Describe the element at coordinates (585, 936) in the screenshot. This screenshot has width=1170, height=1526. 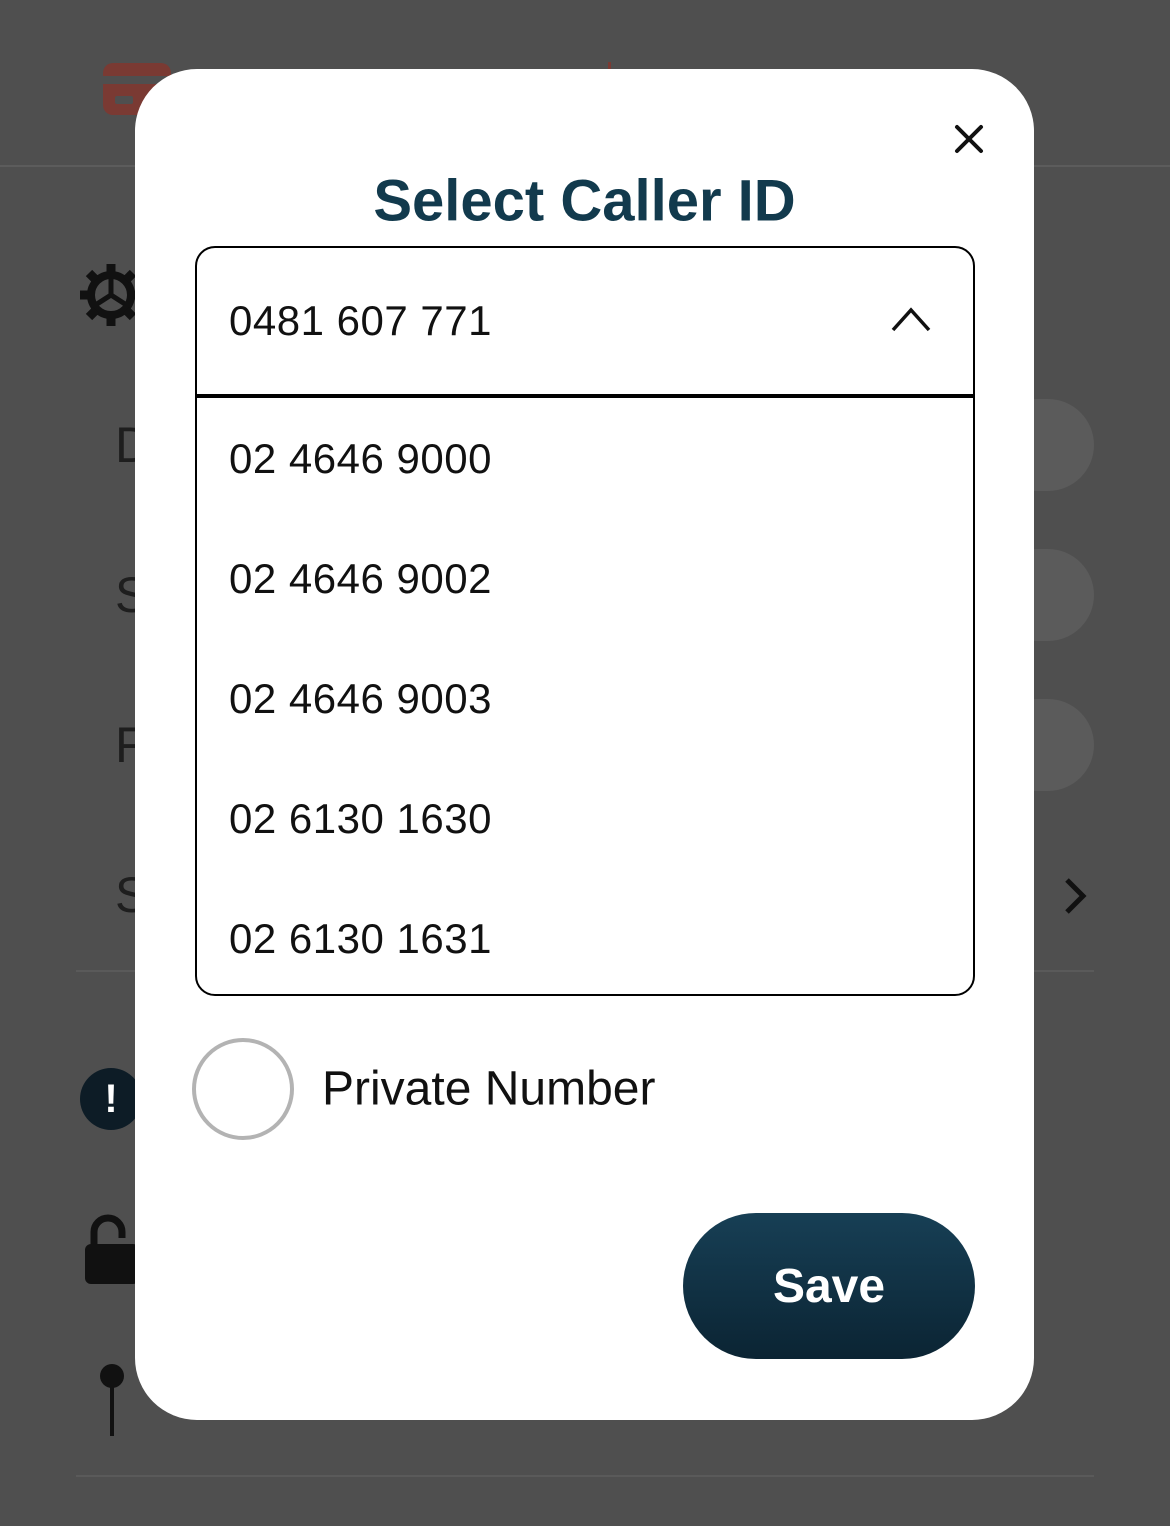
I see `caller-id-option: 02 6130 1631` at that location.